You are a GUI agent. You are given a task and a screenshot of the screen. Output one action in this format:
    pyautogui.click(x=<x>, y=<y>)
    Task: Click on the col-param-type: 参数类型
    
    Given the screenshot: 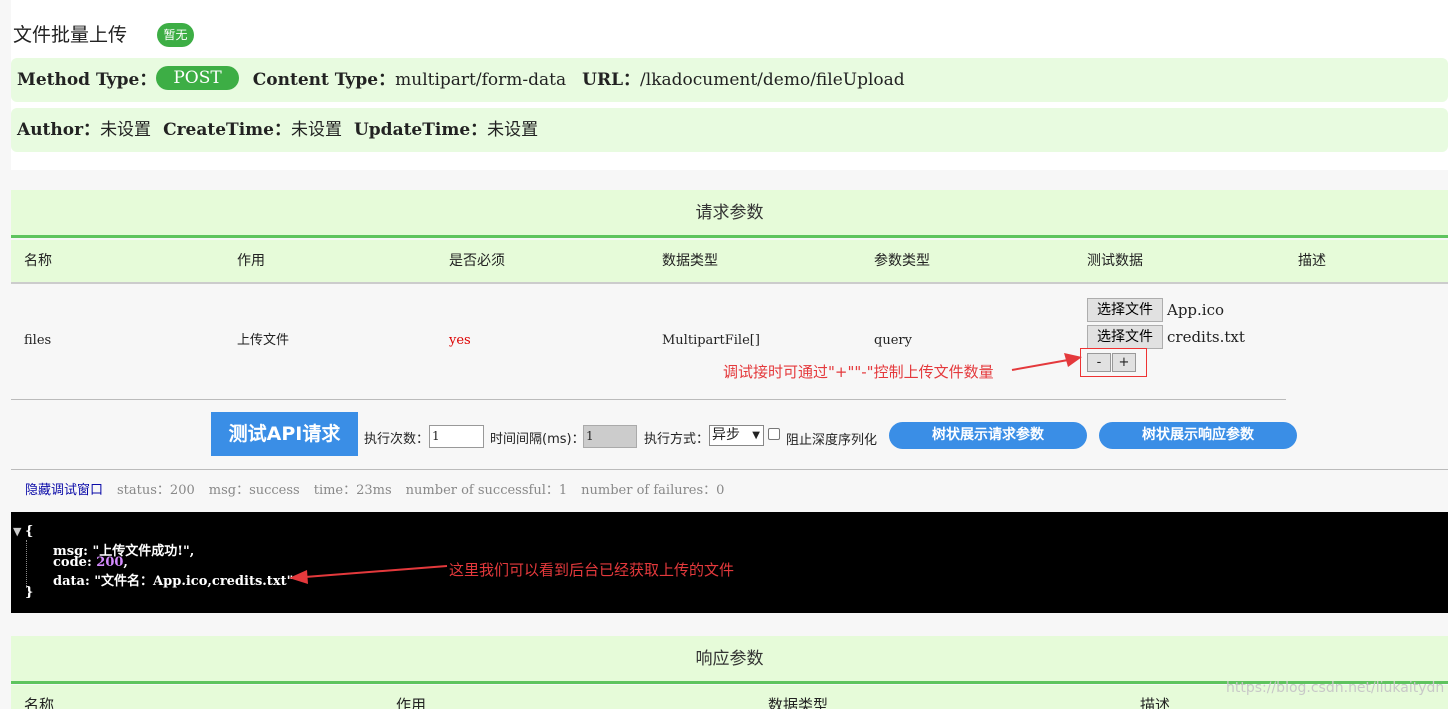 What is the action you would take?
    pyautogui.click(x=902, y=261)
    